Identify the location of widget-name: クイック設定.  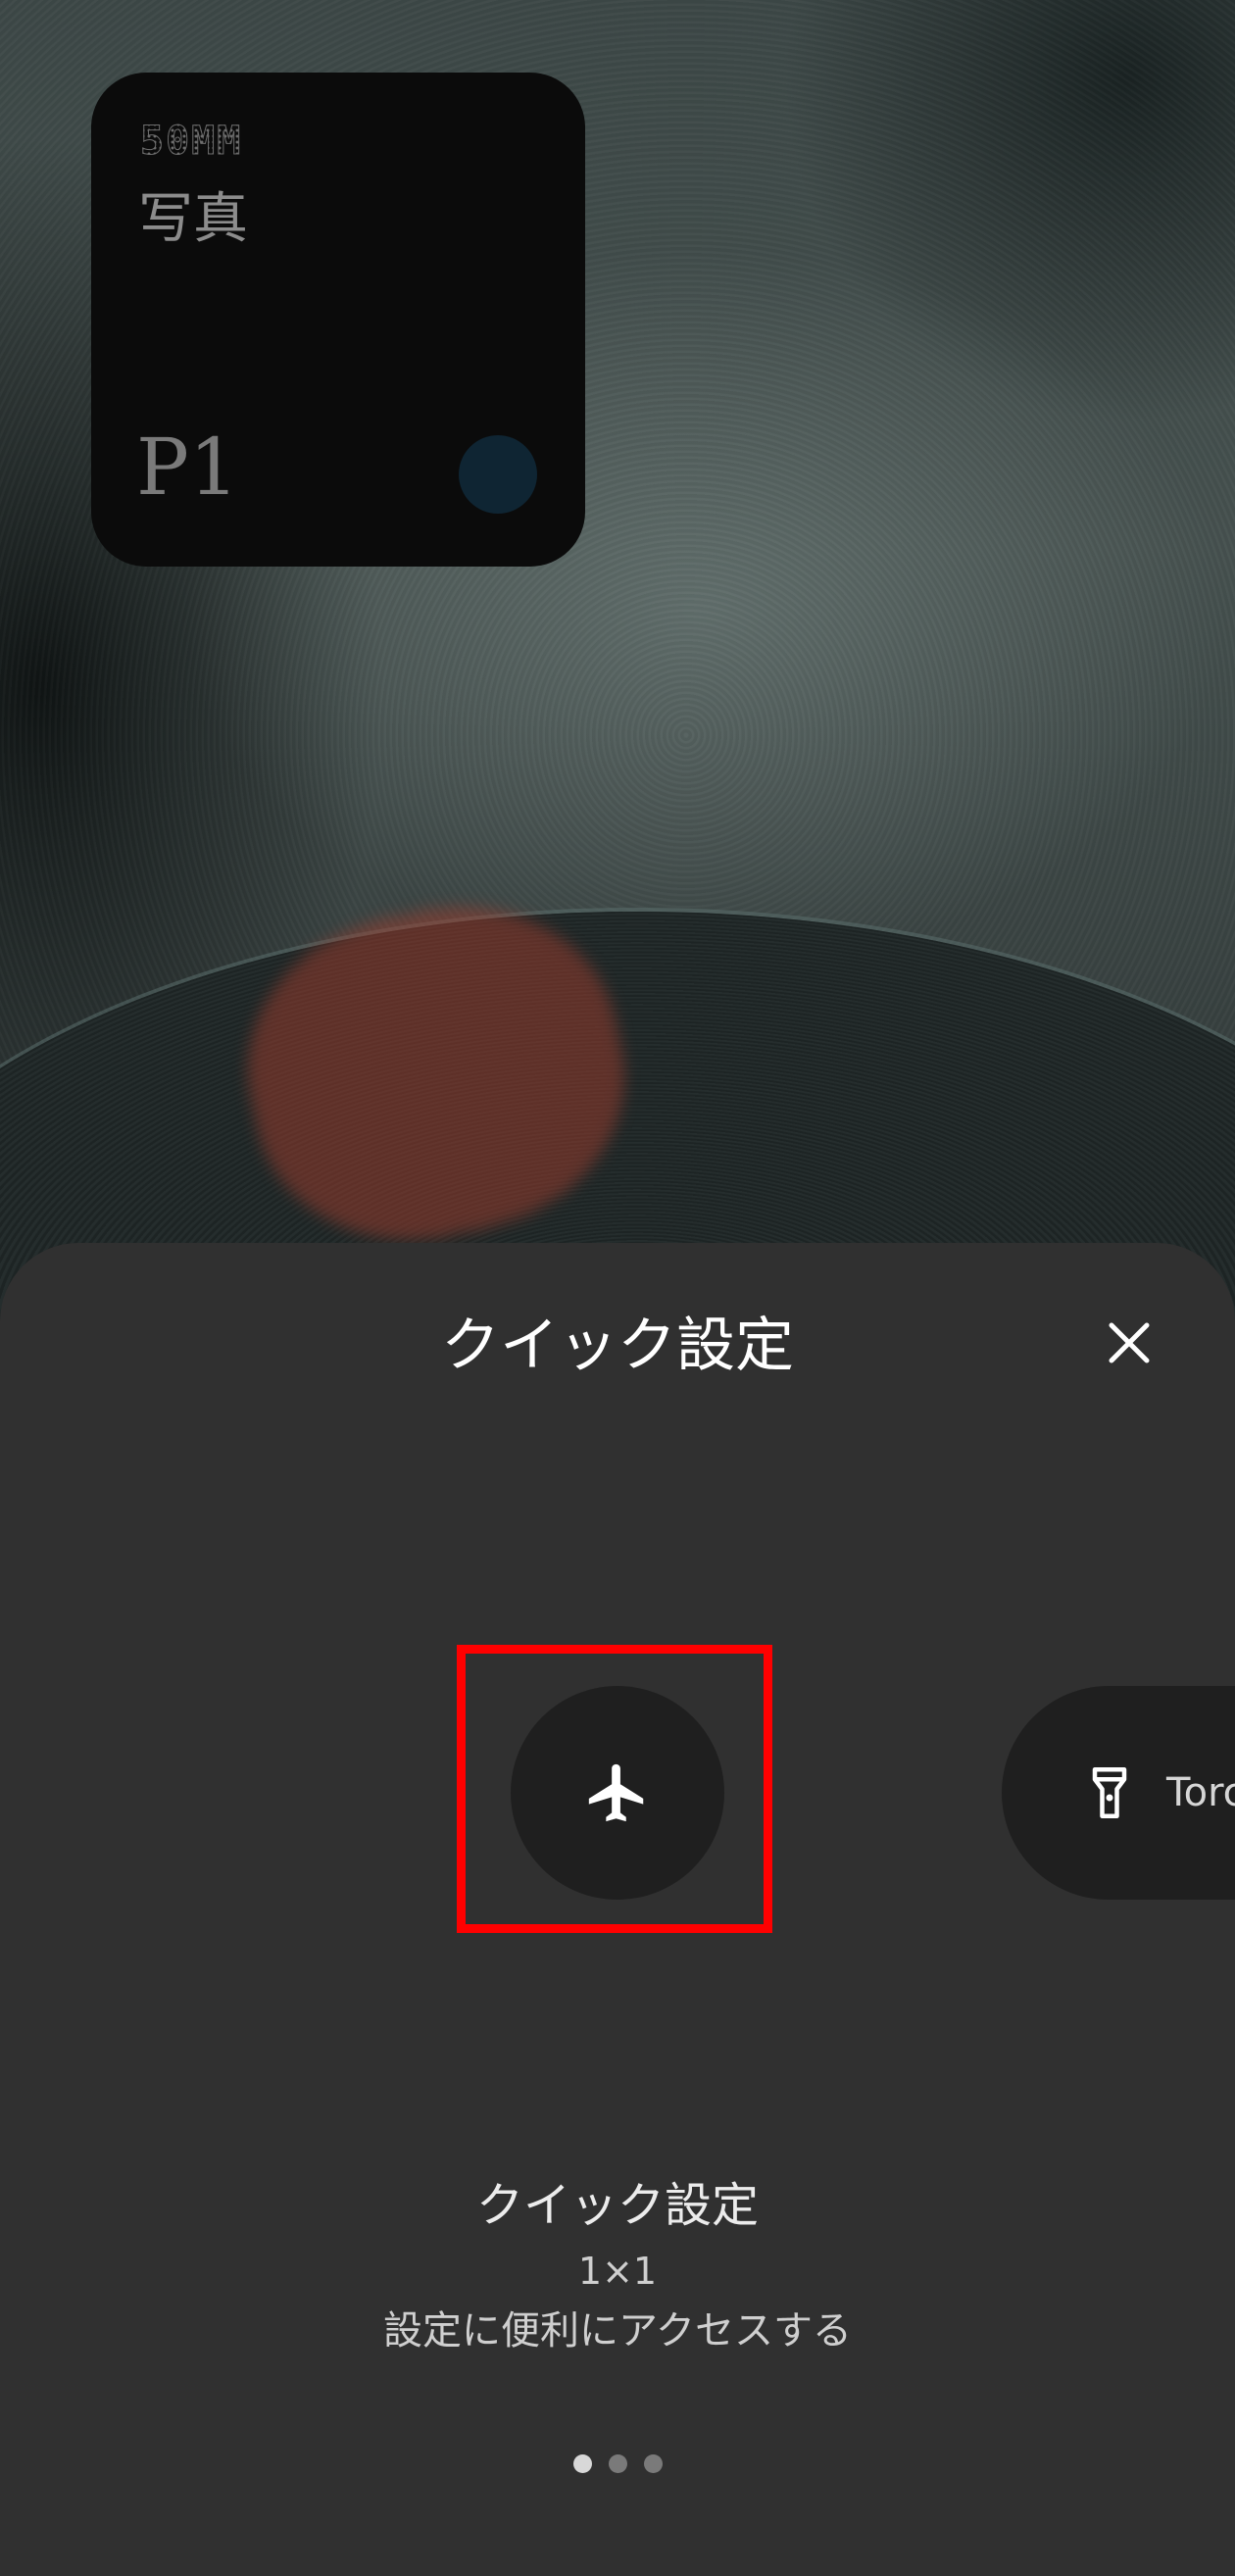
(617, 2205).